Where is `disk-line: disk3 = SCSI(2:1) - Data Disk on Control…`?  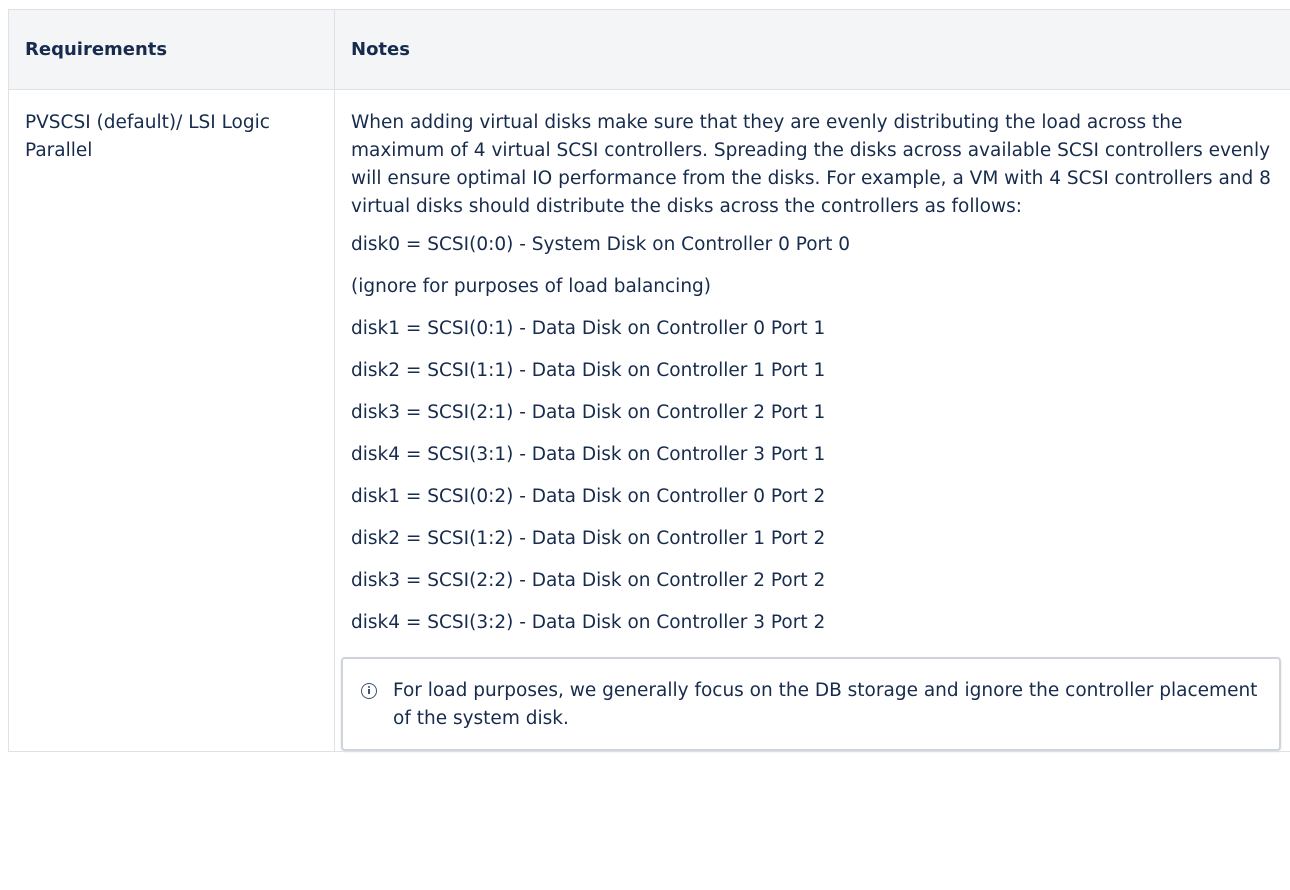 disk-line: disk3 = SCSI(2:1) - Data Disk on Control… is located at coordinates (588, 412).